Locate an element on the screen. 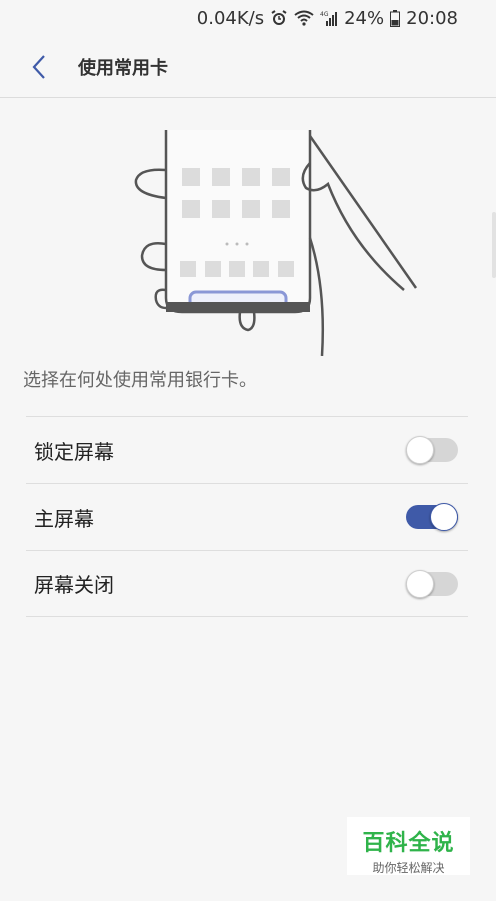  hand-phone-illustration is located at coordinates (276, 243).